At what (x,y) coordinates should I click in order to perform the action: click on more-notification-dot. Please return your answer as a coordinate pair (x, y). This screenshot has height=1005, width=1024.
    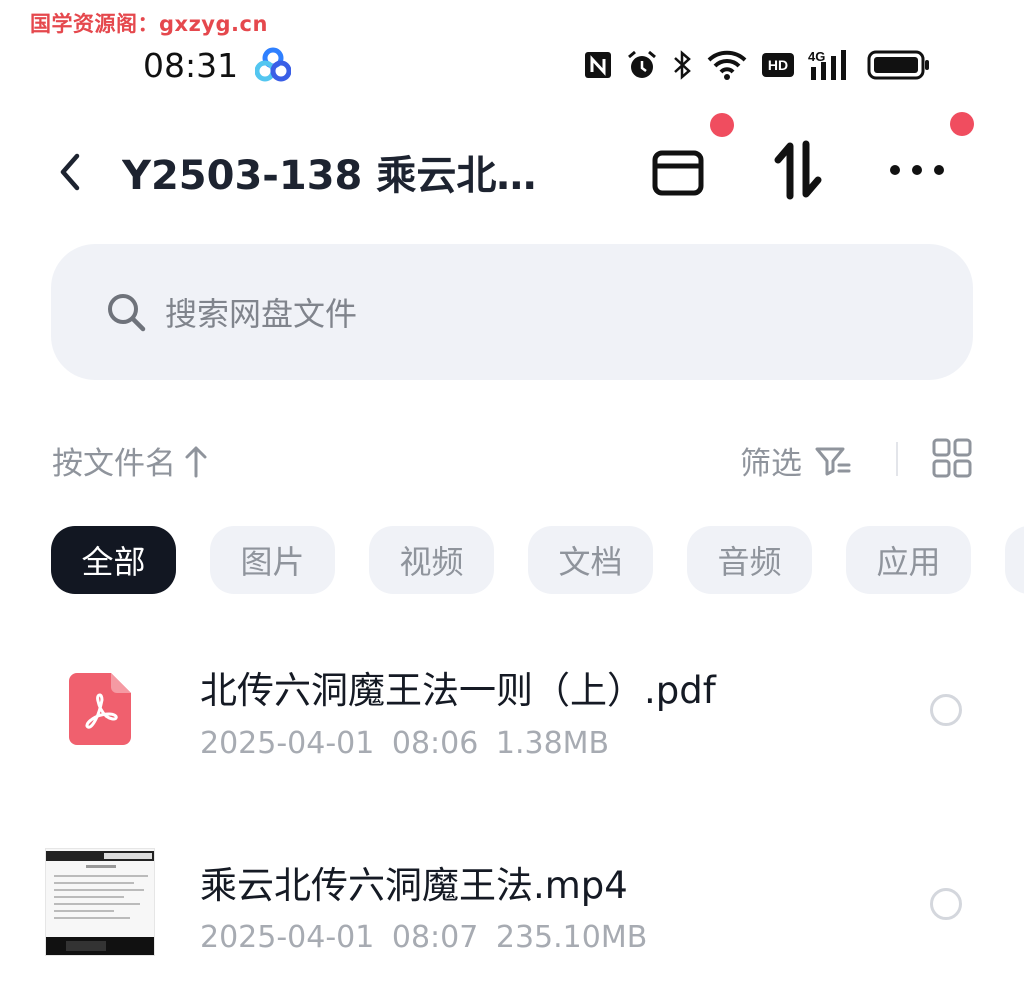
    Looking at the image, I should click on (962, 124).